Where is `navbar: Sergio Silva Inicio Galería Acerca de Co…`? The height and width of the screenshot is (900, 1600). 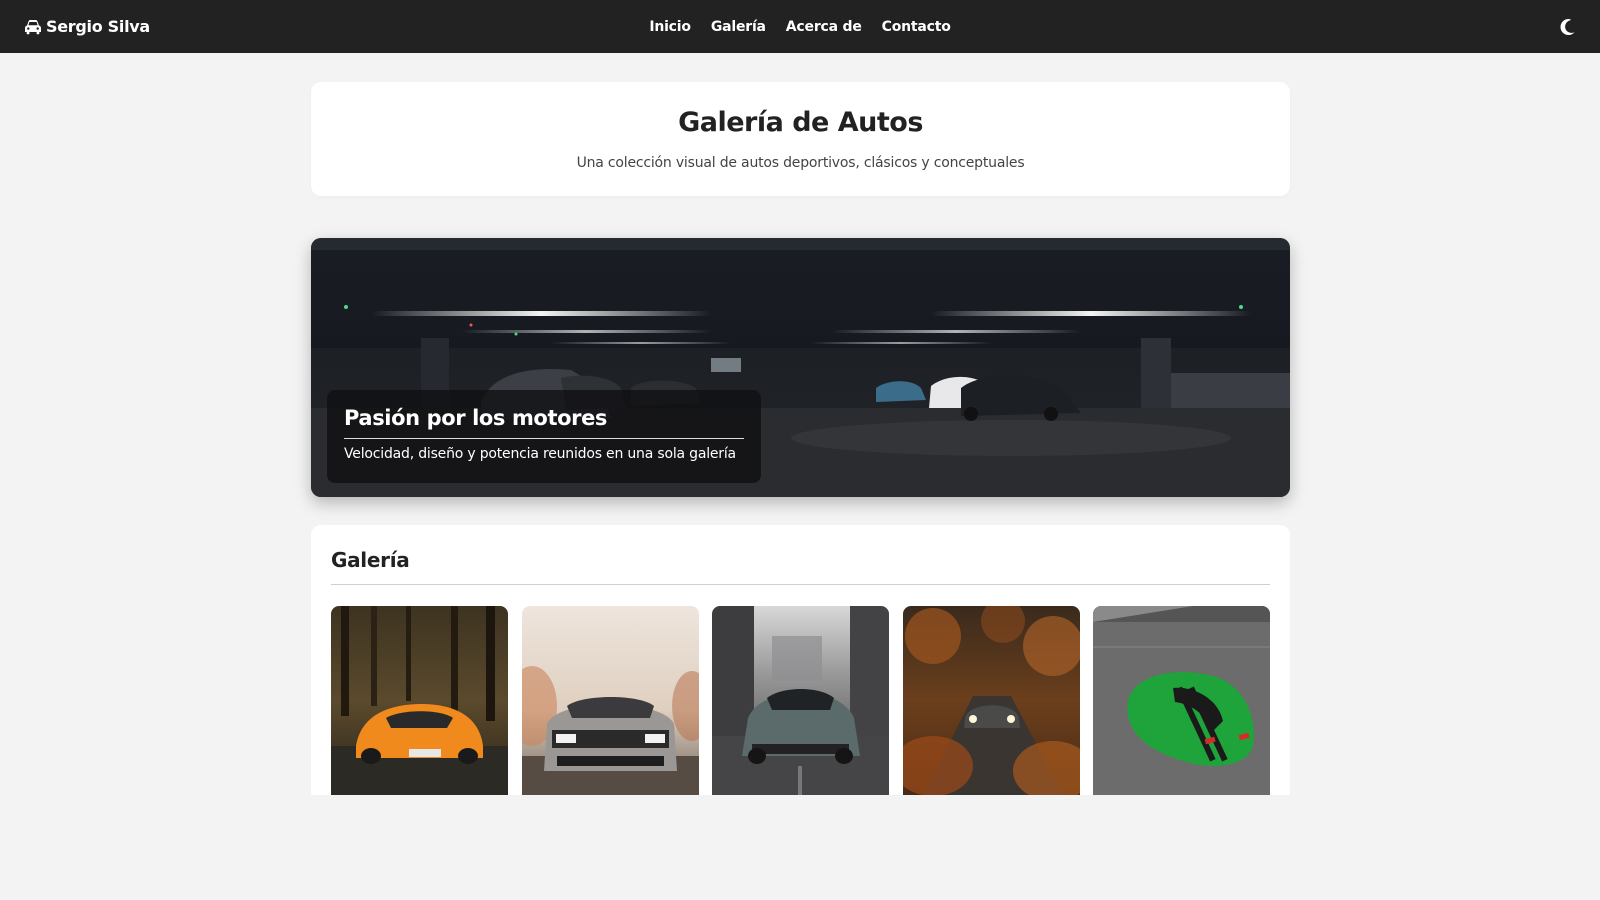
navbar: Sergio Silva Inicio Galería Acerca de Co… is located at coordinates (800, 26).